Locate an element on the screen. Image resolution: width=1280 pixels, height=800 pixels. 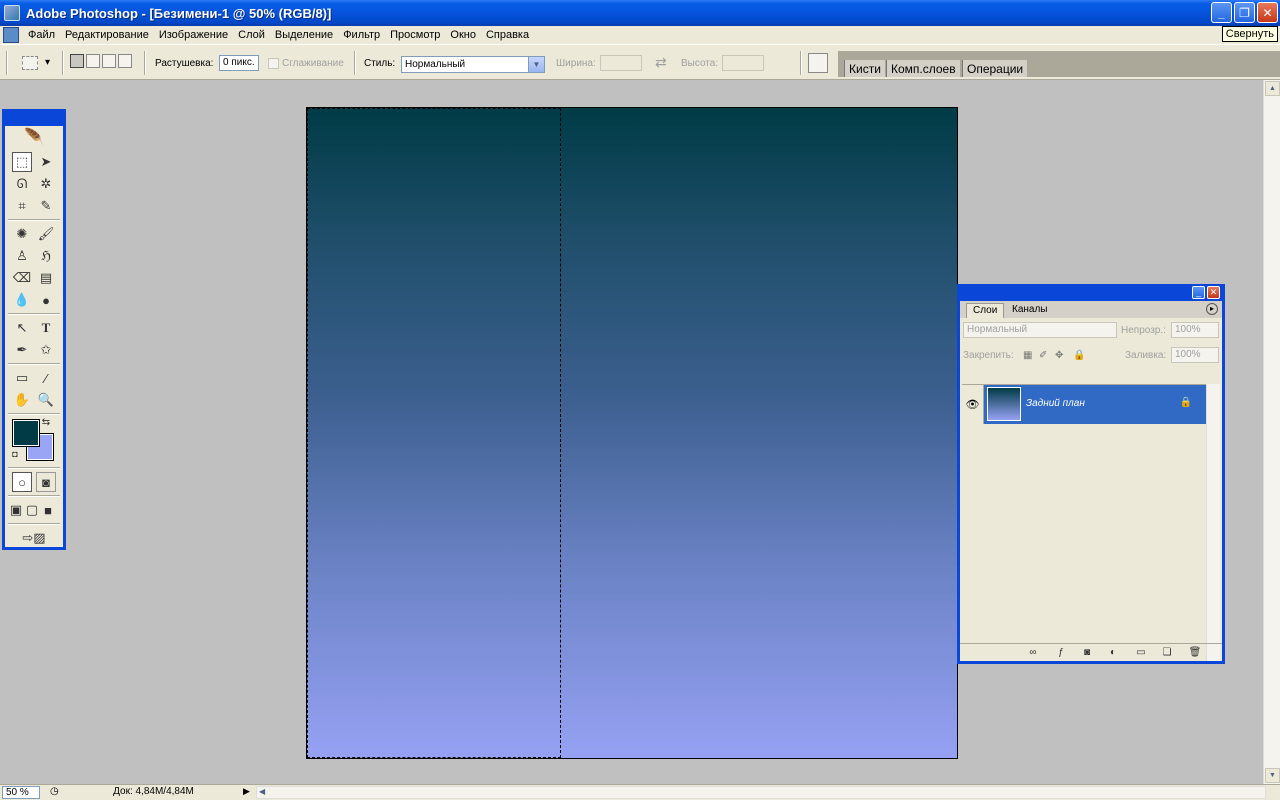
lock-pixels-icon: ✐ is located at coordinates (1043, 355).